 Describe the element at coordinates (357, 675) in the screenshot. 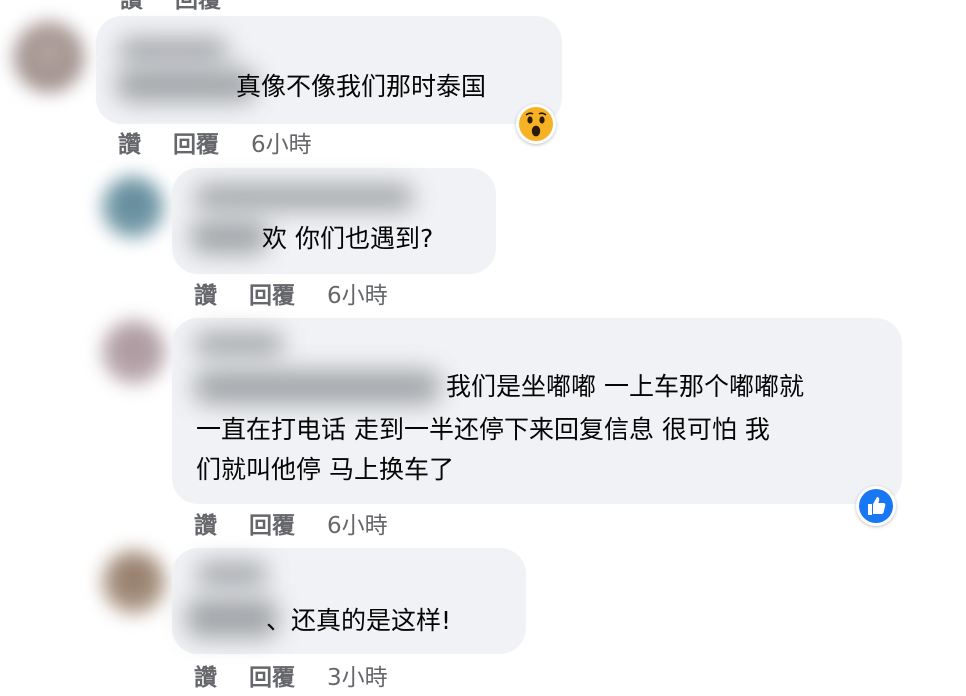

I see `timestamp: 3小時` at that location.